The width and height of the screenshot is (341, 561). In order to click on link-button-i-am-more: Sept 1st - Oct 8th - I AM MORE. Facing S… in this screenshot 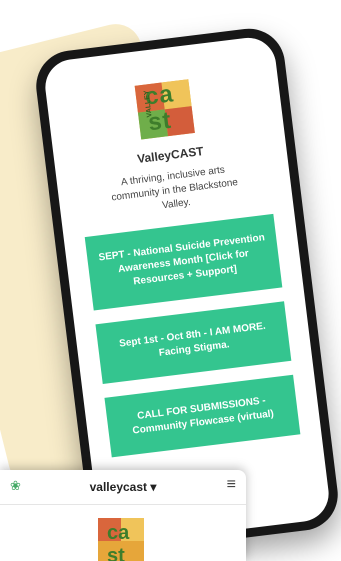, I will do `click(193, 342)`.